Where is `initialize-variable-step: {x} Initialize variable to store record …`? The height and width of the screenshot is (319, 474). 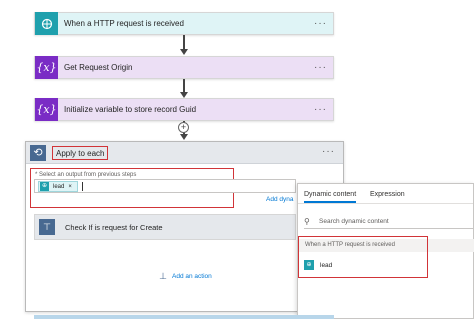 initialize-variable-step: {x} Initialize variable to store record … is located at coordinates (184, 109).